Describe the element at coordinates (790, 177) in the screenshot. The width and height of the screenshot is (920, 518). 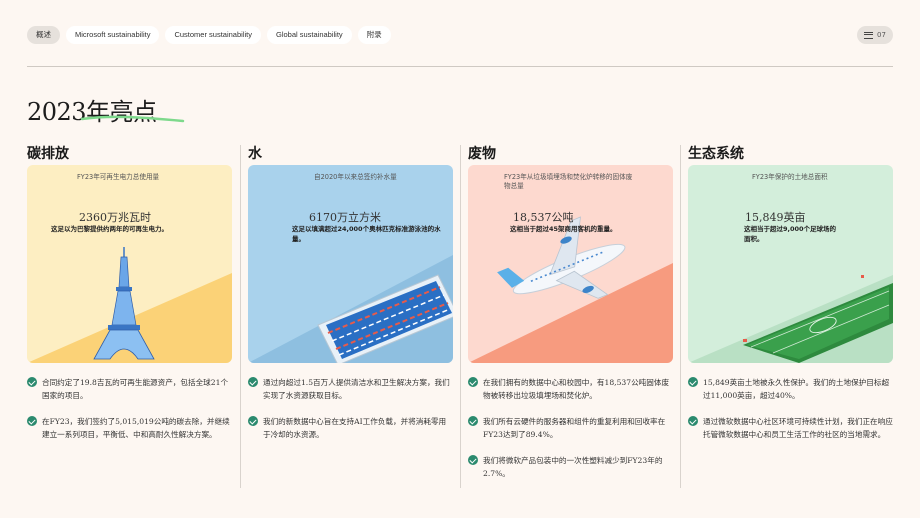
I see `stat-label: FY23年保护的土地总面积` at that location.